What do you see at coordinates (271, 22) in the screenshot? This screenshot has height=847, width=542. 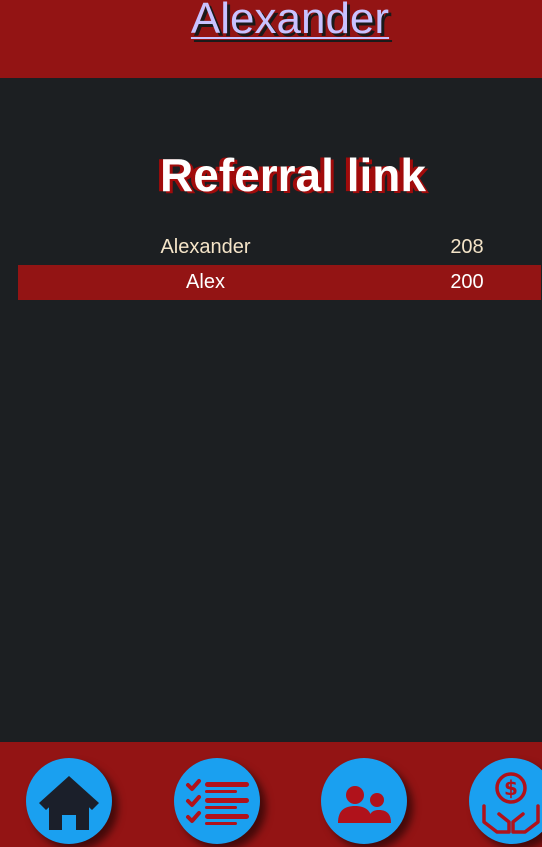 I see `header-username-link: Alexander` at bounding box center [271, 22].